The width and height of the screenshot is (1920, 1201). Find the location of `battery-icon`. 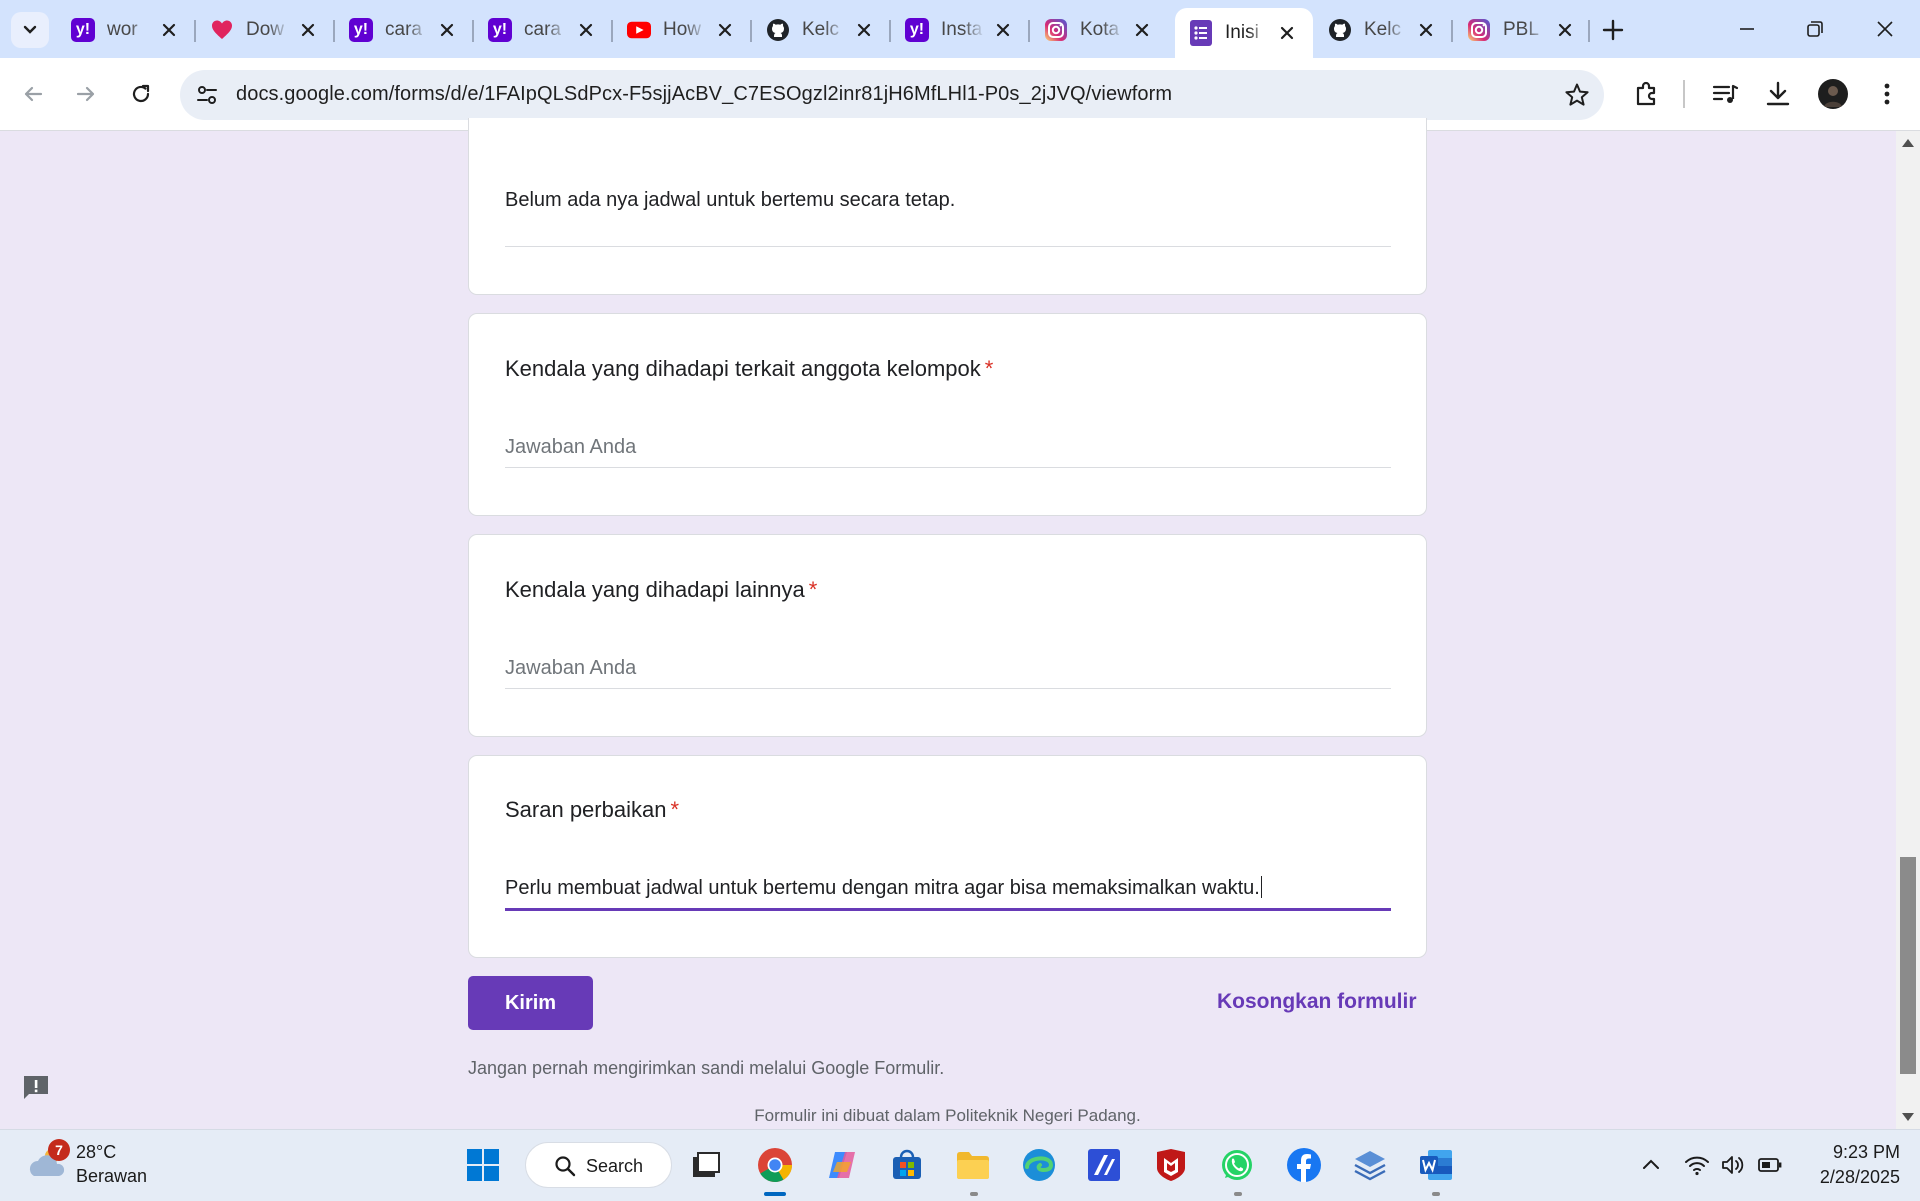

battery-icon is located at coordinates (1770, 1165).